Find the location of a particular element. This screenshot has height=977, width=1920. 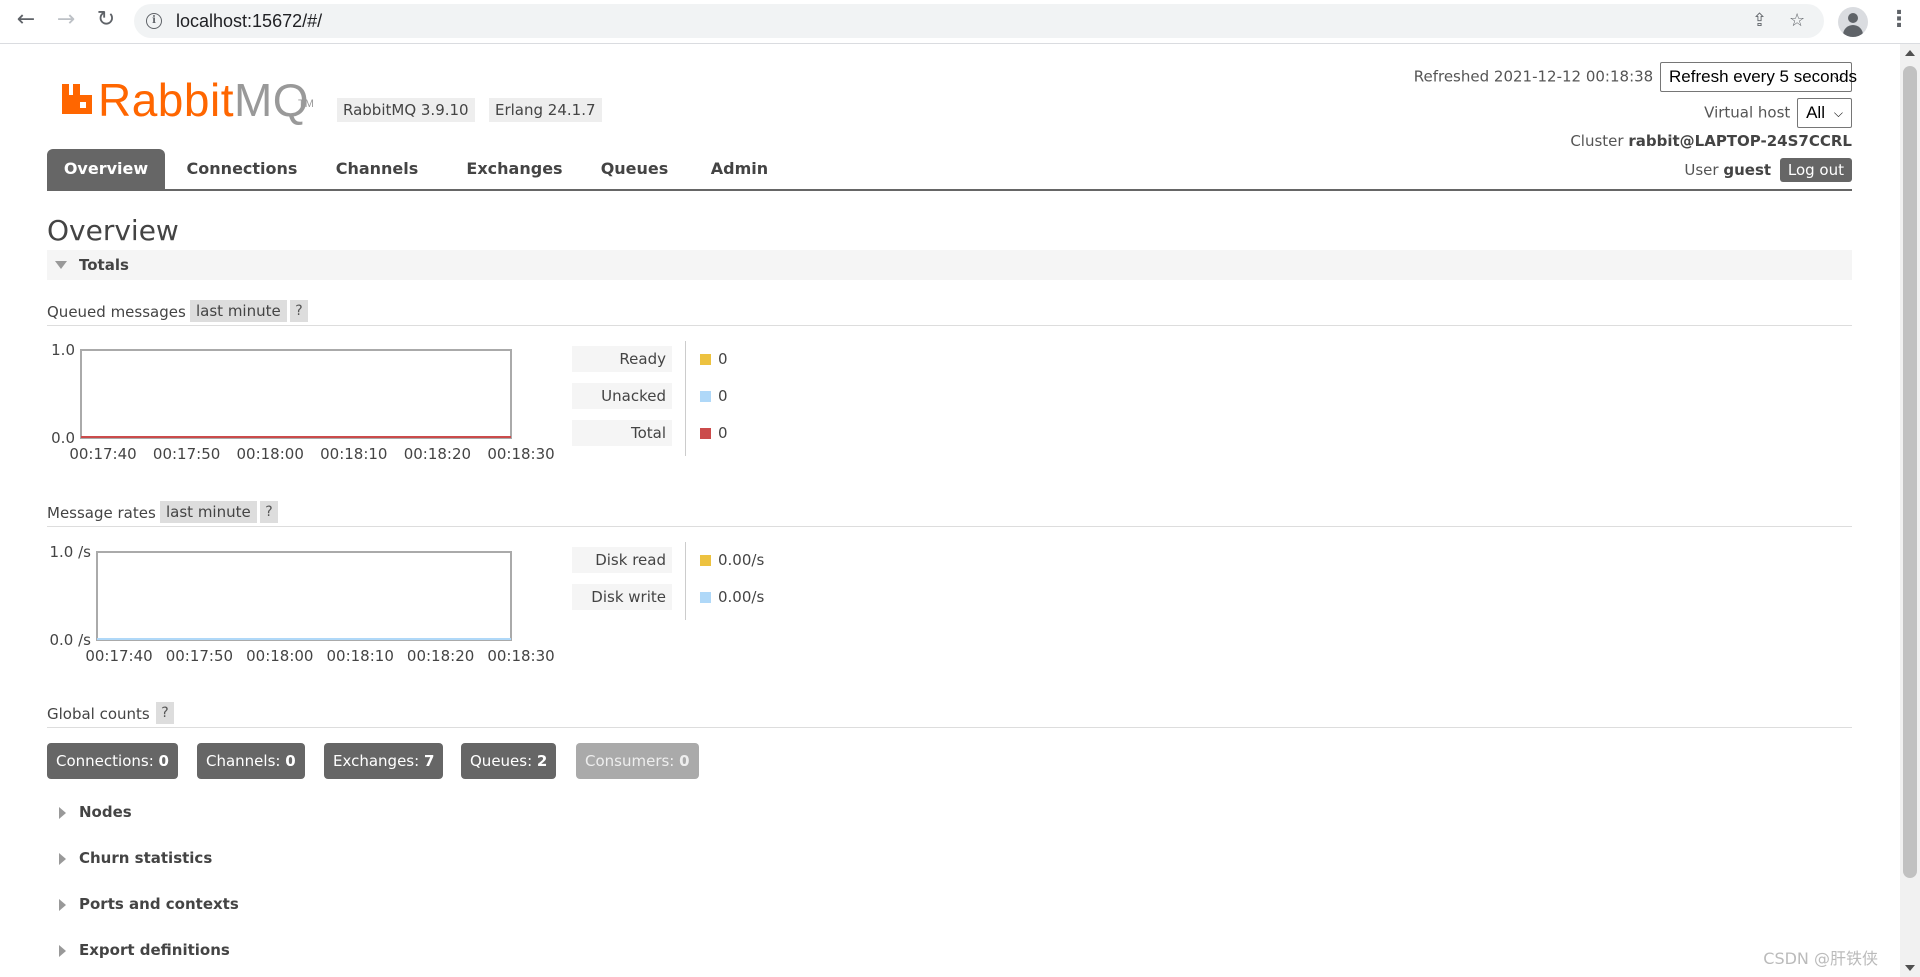

tab-queues: Queues is located at coordinates (634, 169).